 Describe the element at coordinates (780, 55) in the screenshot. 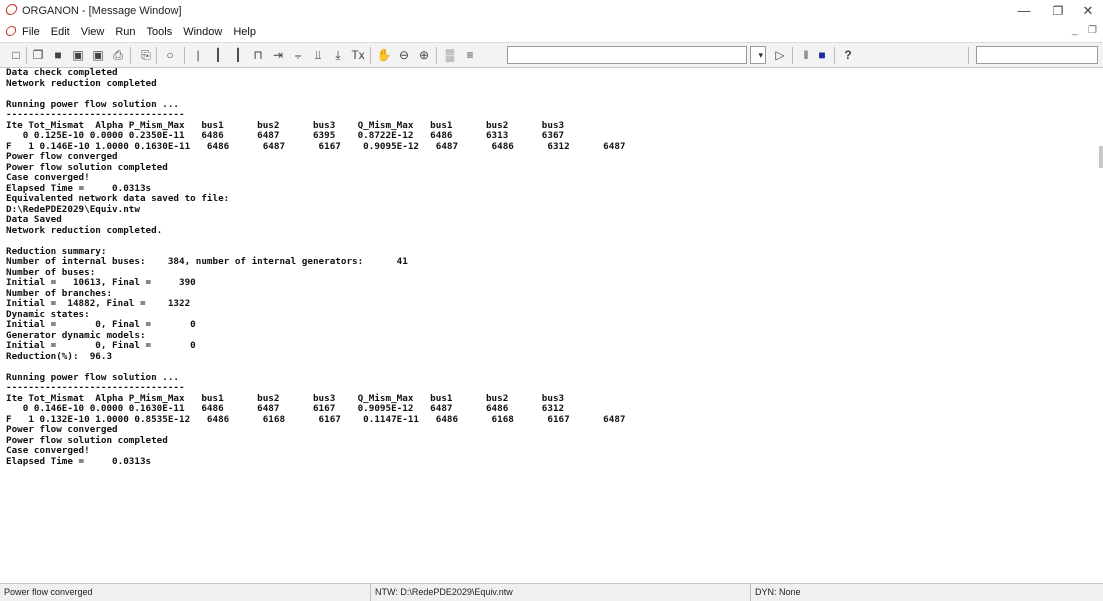

I see `run-icon: ▷` at that location.